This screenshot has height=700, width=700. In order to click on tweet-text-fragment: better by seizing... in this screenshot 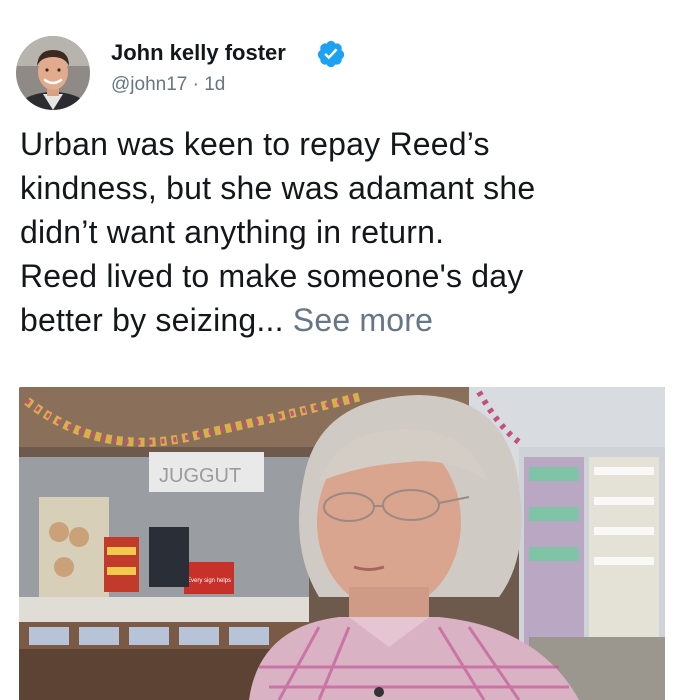, I will do `click(152, 320)`.